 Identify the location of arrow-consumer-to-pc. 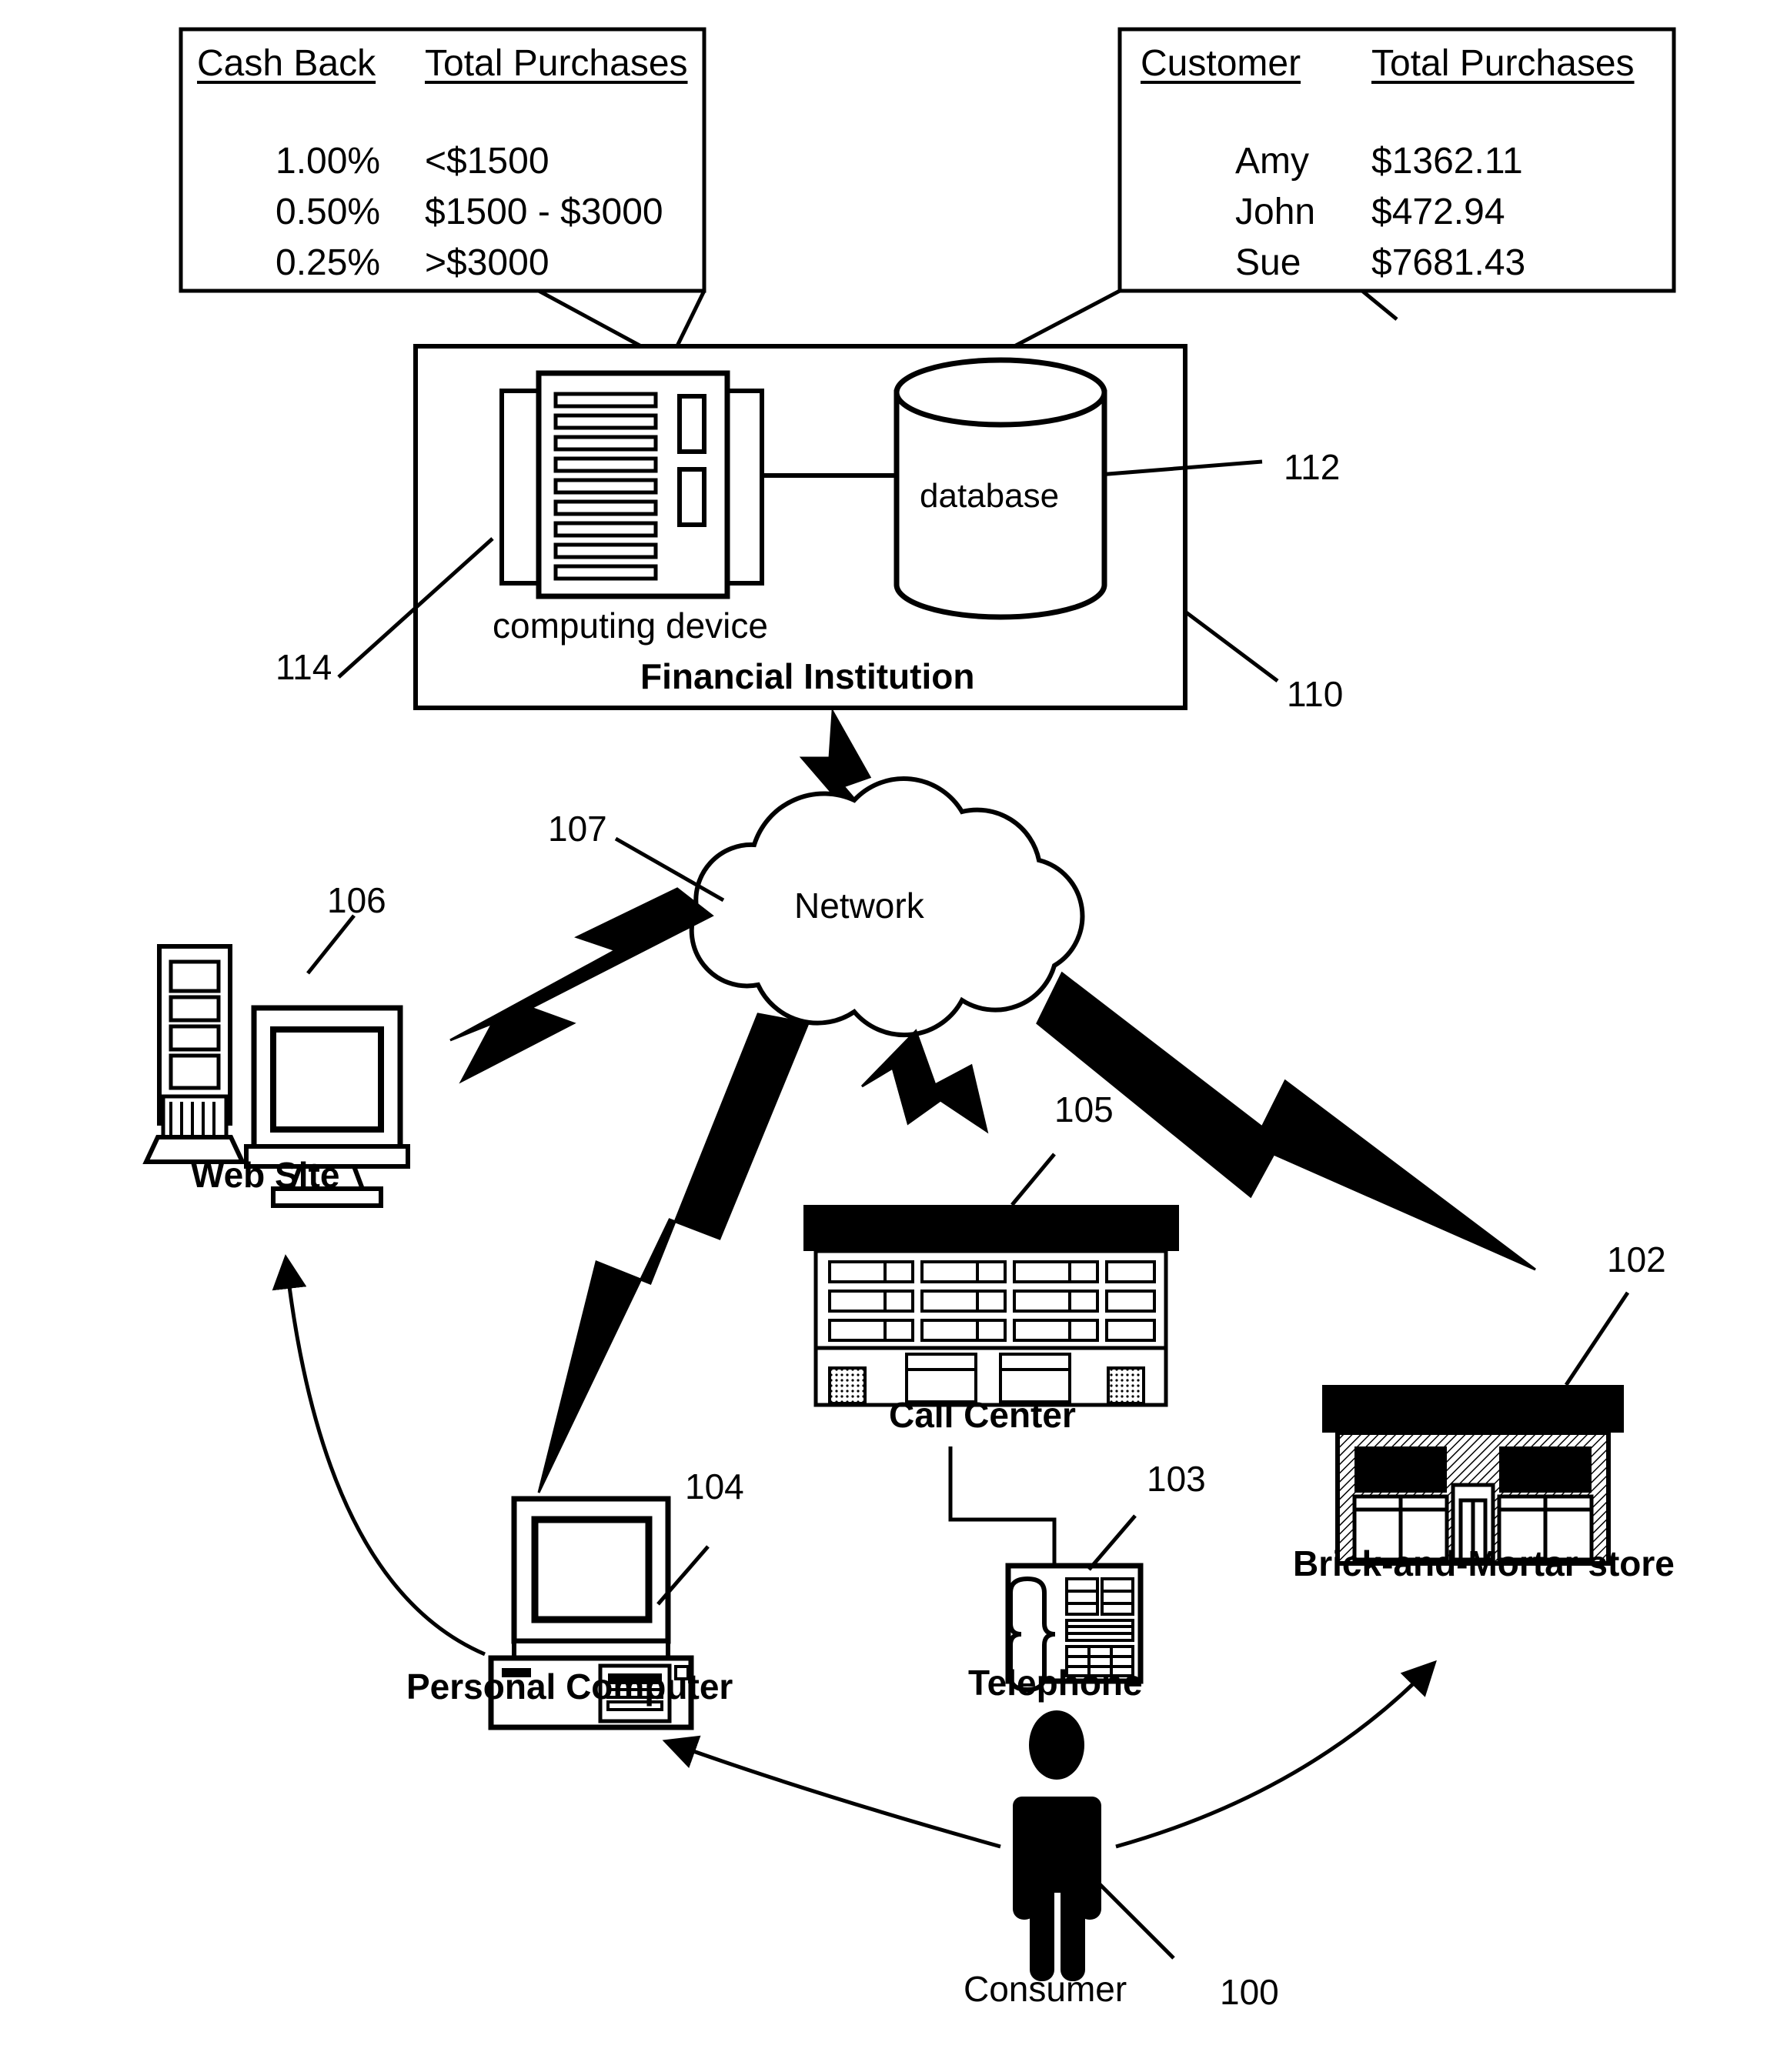
(831, 1792).